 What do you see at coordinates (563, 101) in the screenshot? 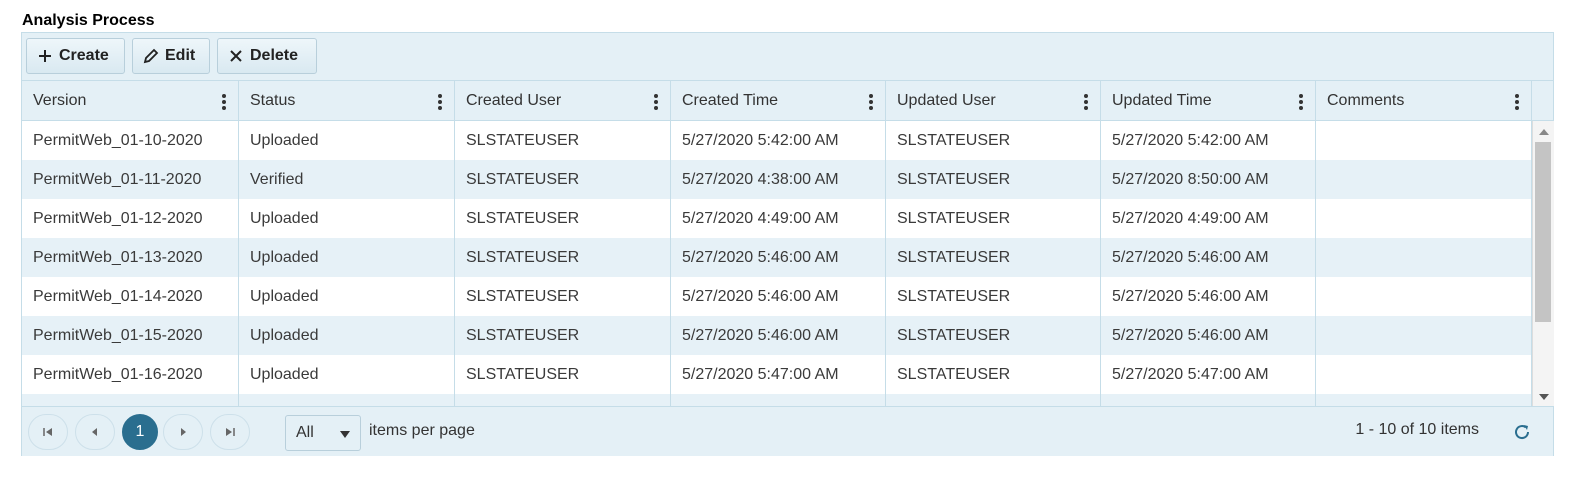
I see `column-header-created-user: Created User` at bounding box center [563, 101].